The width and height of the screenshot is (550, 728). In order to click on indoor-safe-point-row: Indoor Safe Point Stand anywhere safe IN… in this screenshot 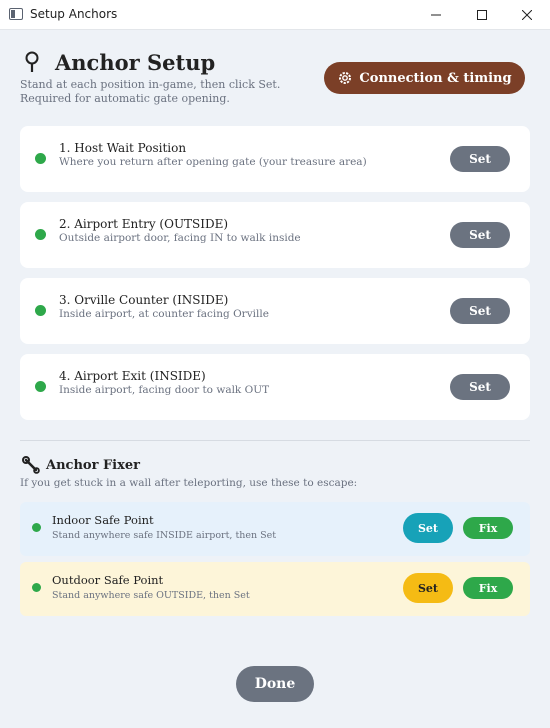, I will do `click(275, 529)`.